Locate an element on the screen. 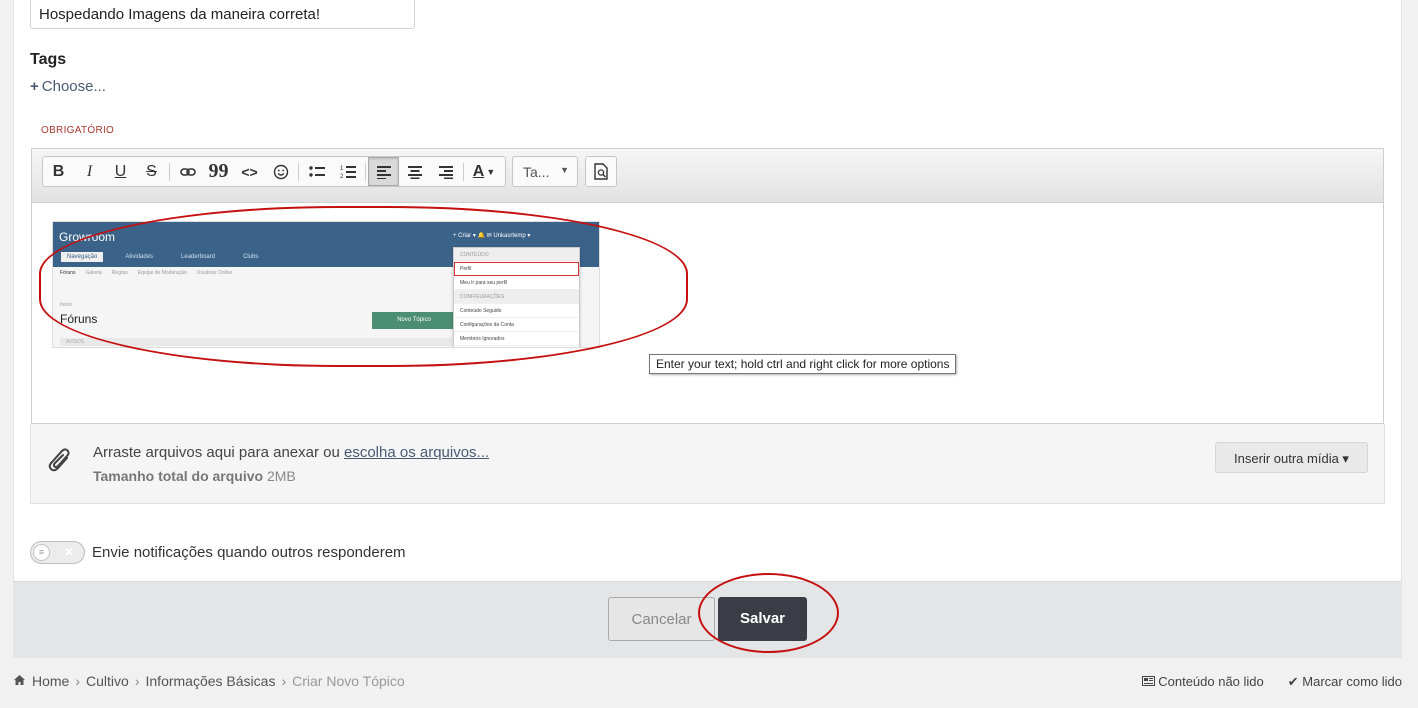 The width and height of the screenshot is (1418, 708). newspaper-icon is located at coordinates (1150, 681).